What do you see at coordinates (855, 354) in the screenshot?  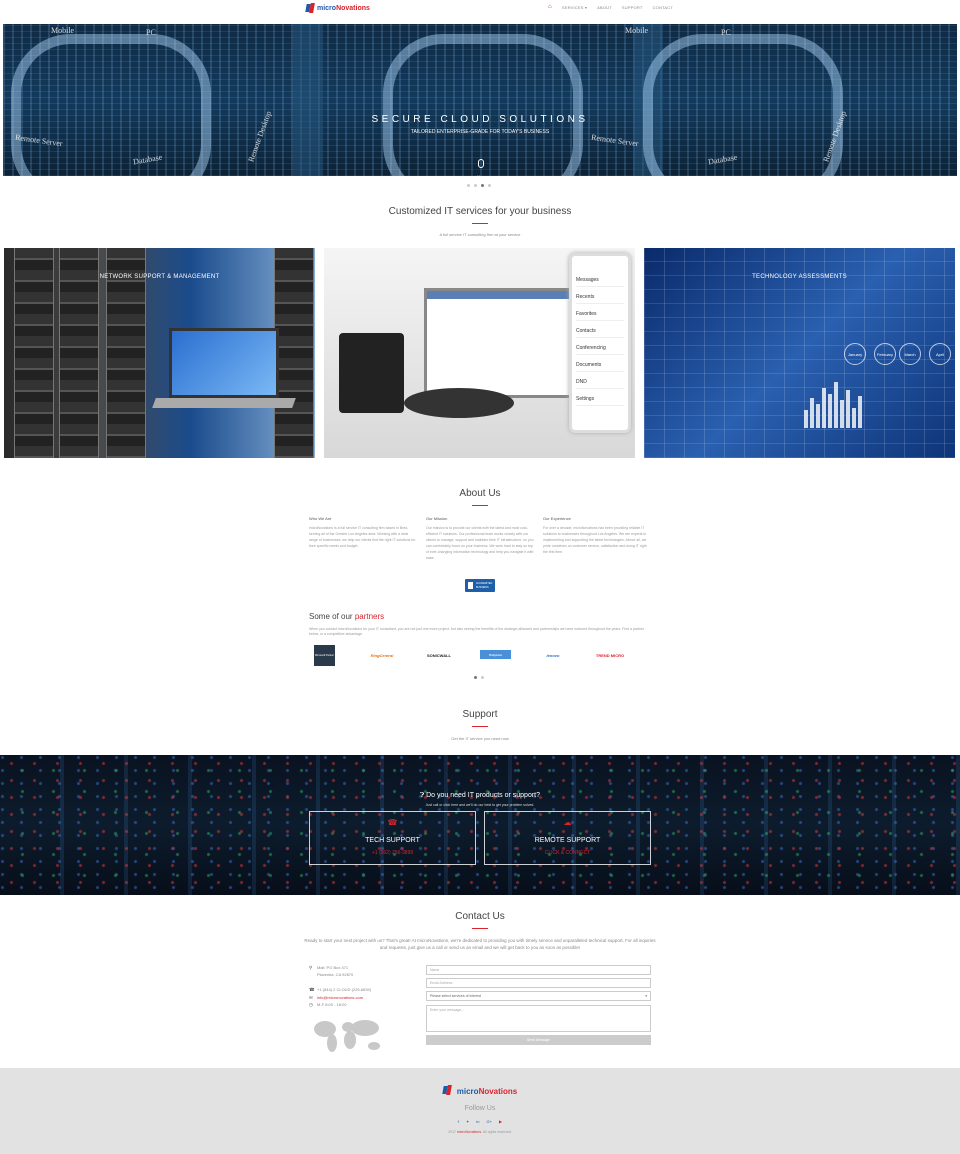 I see `tech-month-circle: January` at bounding box center [855, 354].